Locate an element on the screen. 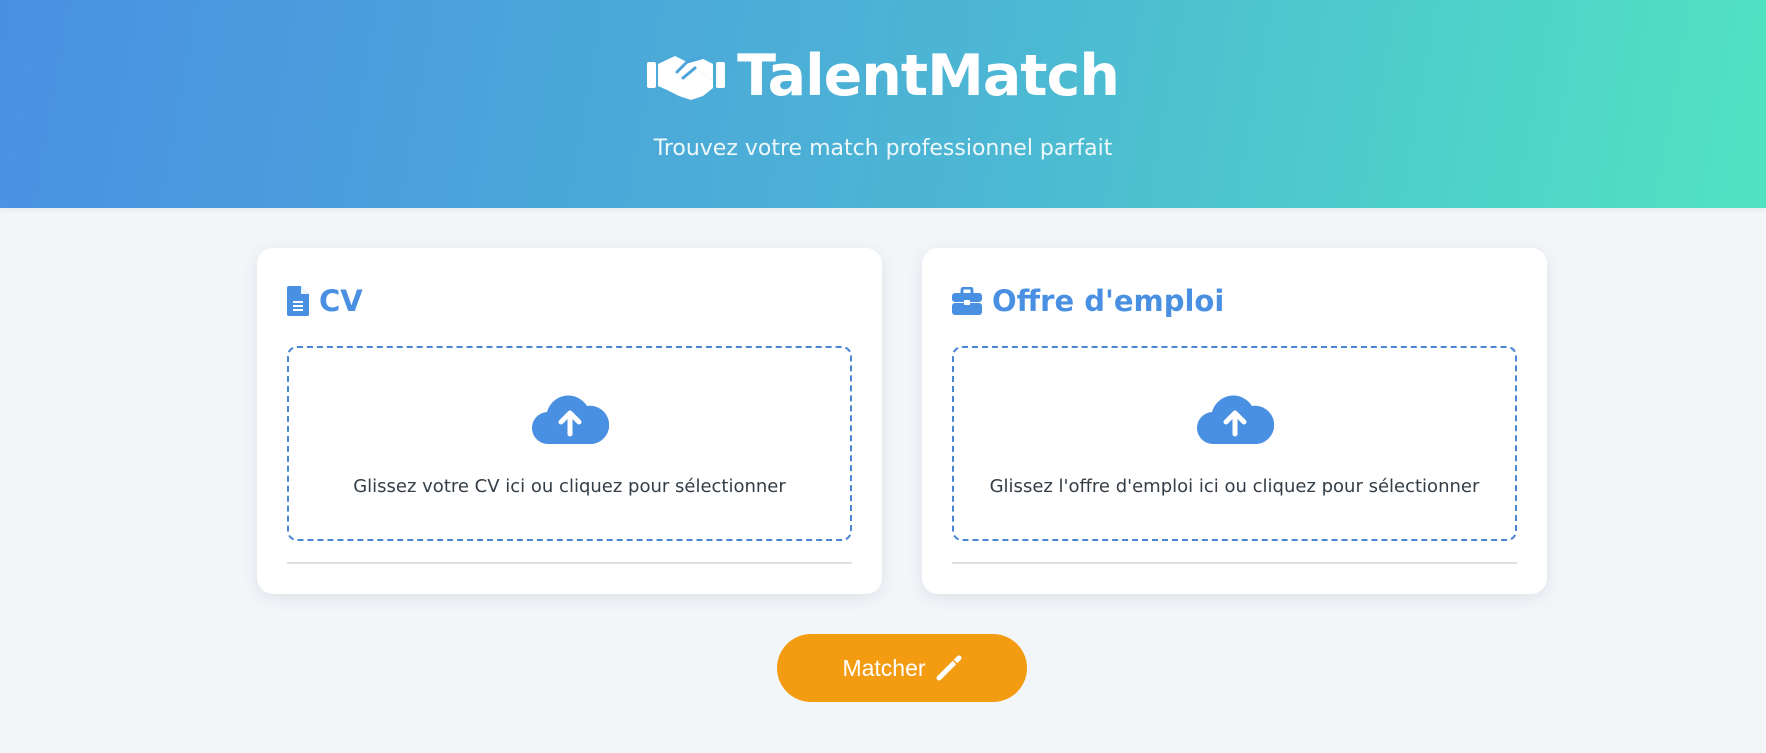 The image size is (1766, 753). cv-divider is located at coordinates (569, 563).